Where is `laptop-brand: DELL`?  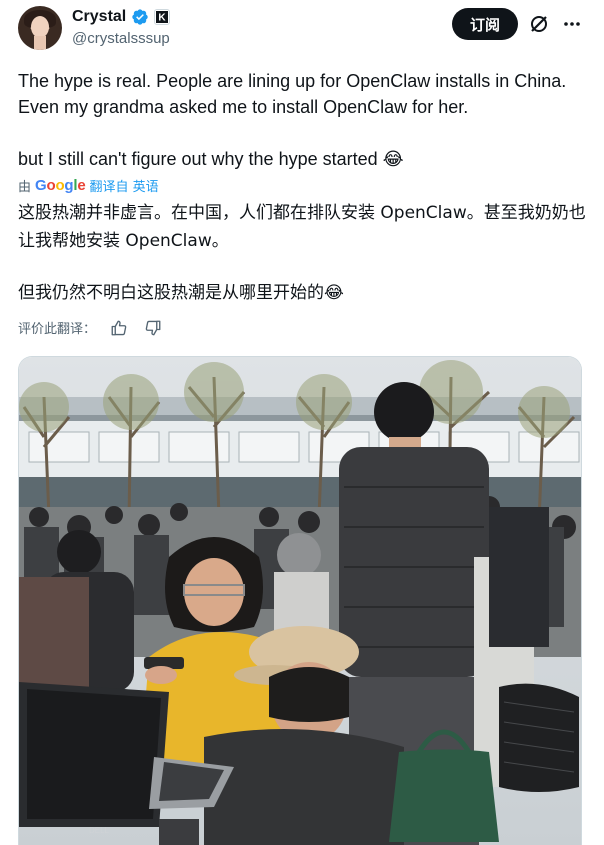
laptop-brand: DELL is located at coordinates (99, 830).